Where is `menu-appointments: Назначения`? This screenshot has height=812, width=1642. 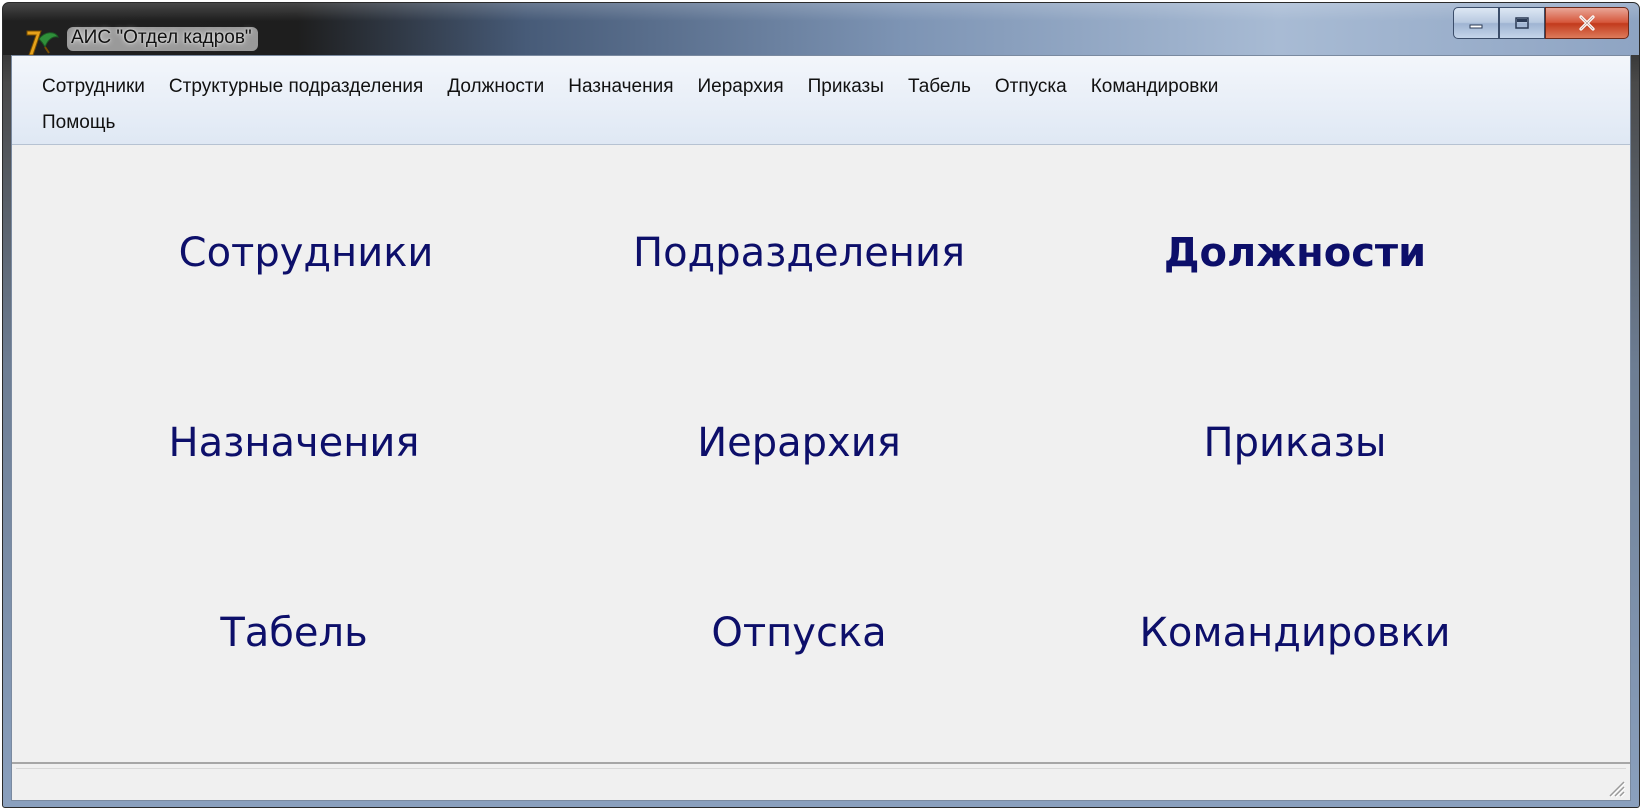
menu-appointments: Назначения is located at coordinates (620, 87).